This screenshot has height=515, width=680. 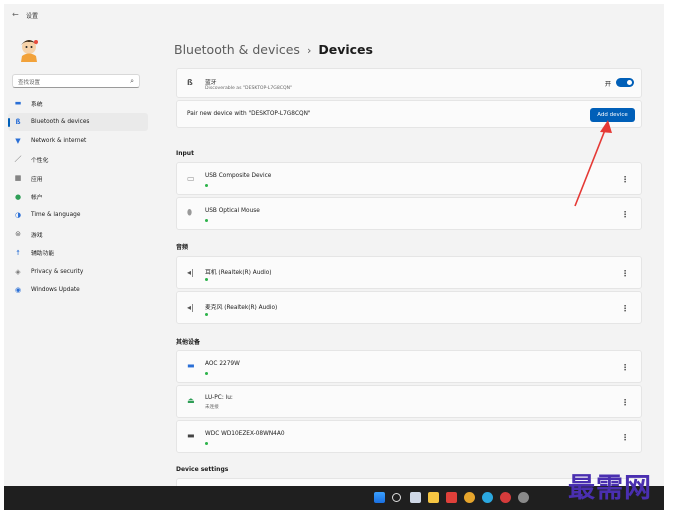 What do you see at coordinates (409, 272) in the screenshot?
I see `device-row: ◂| 耳机 (Realtek(R) Audio) ⋮` at bounding box center [409, 272].